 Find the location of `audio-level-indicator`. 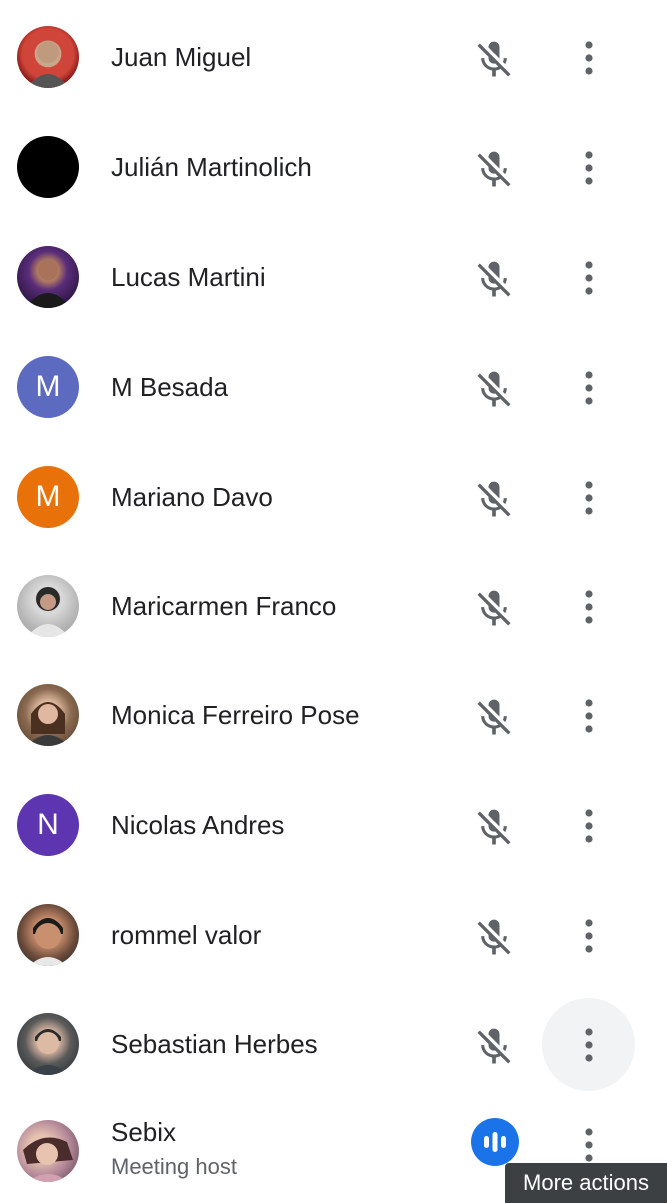

audio-level-indicator is located at coordinates (495, 1142).